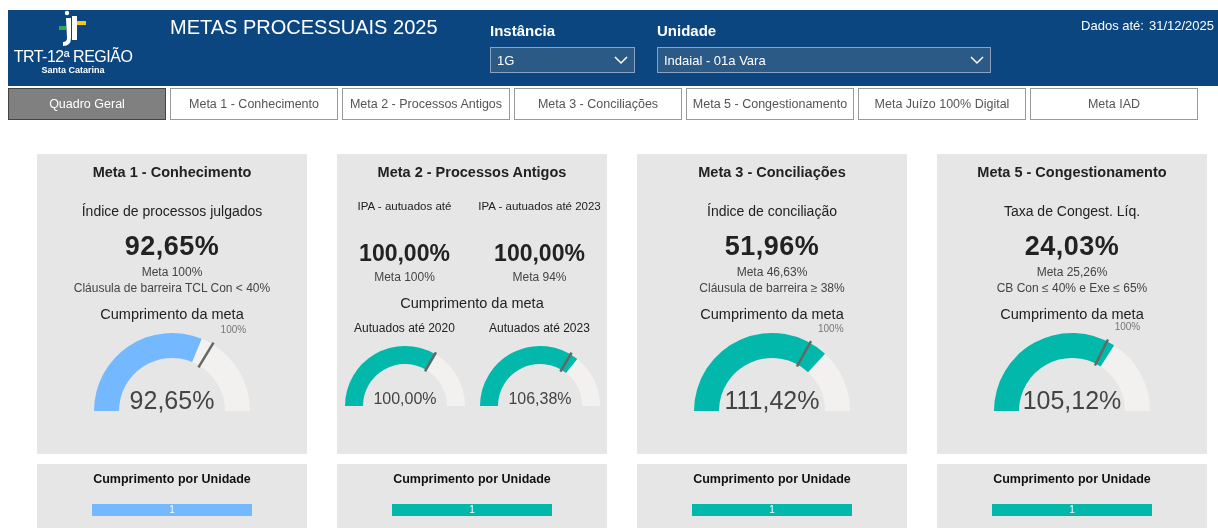 This screenshot has height=528, width=1218. What do you see at coordinates (172, 212) in the screenshot?
I see `indicator-label: Índice de processos julgados` at bounding box center [172, 212].